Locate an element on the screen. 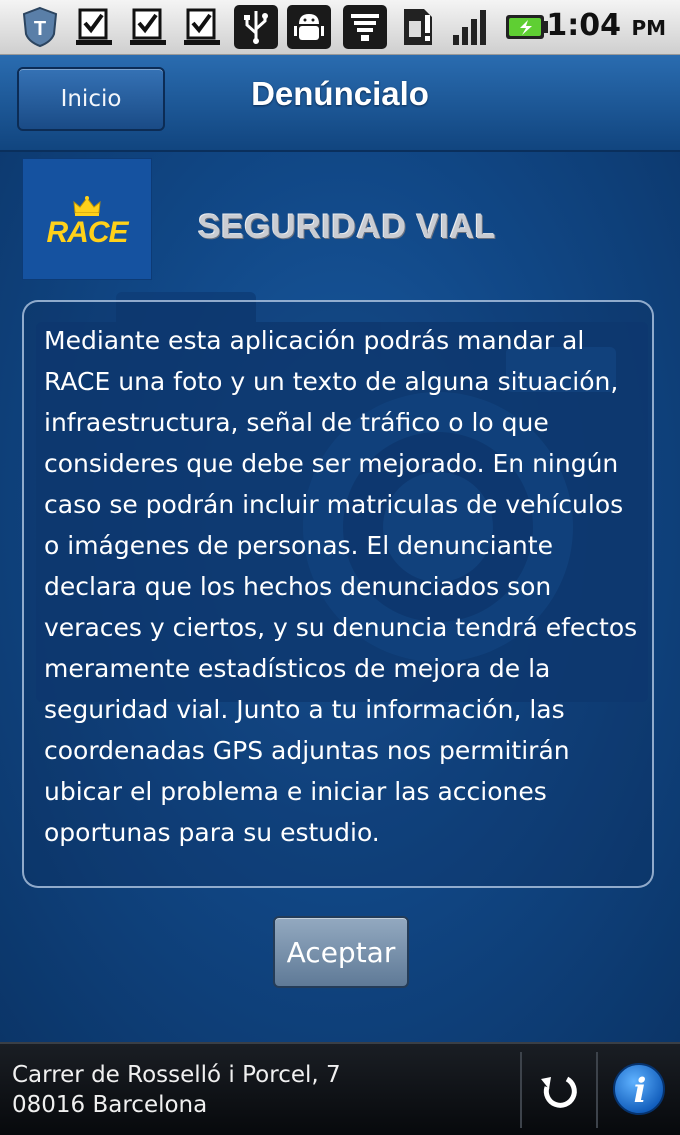  svg-text: i is located at coordinates (640, 1091).